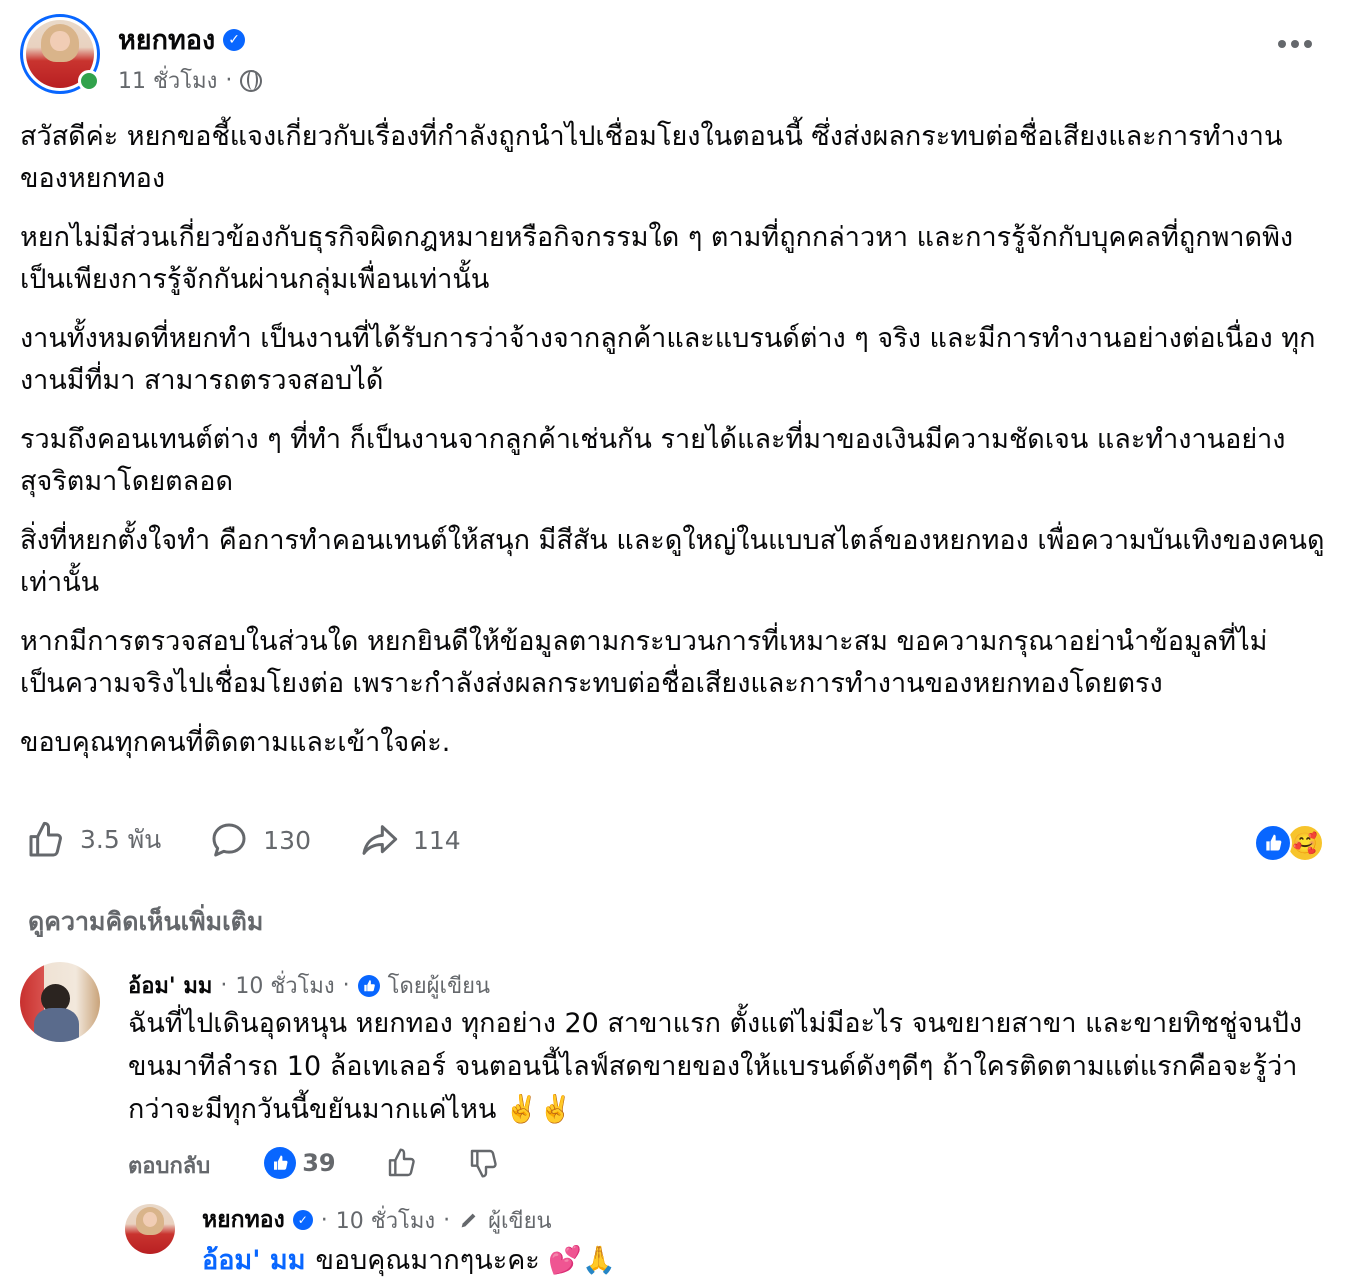  What do you see at coordinates (437, 840) in the screenshot?
I see `share-count: 114` at bounding box center [437, 840].